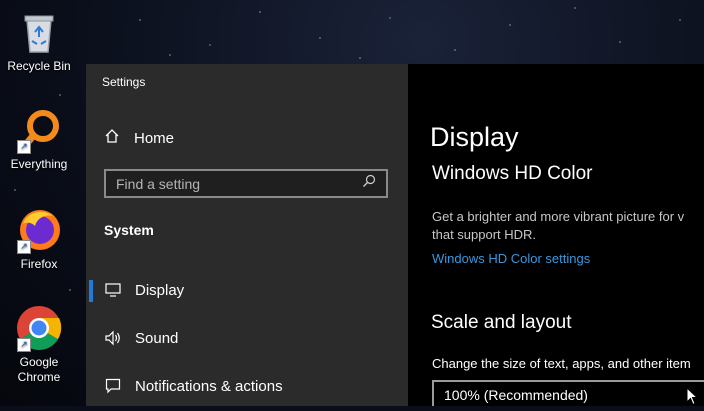 This screenshot has width=704, height=411. Describe the element at coordinates (484, 234) in the screenshot. I see `hd-color-description-line2: that support HDR.` at that location.